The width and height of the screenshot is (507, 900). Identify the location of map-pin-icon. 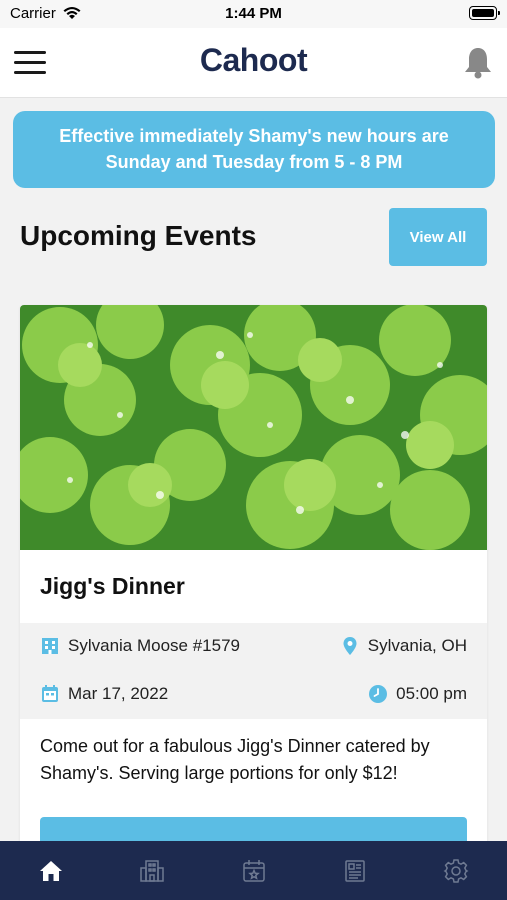
(350, 646).